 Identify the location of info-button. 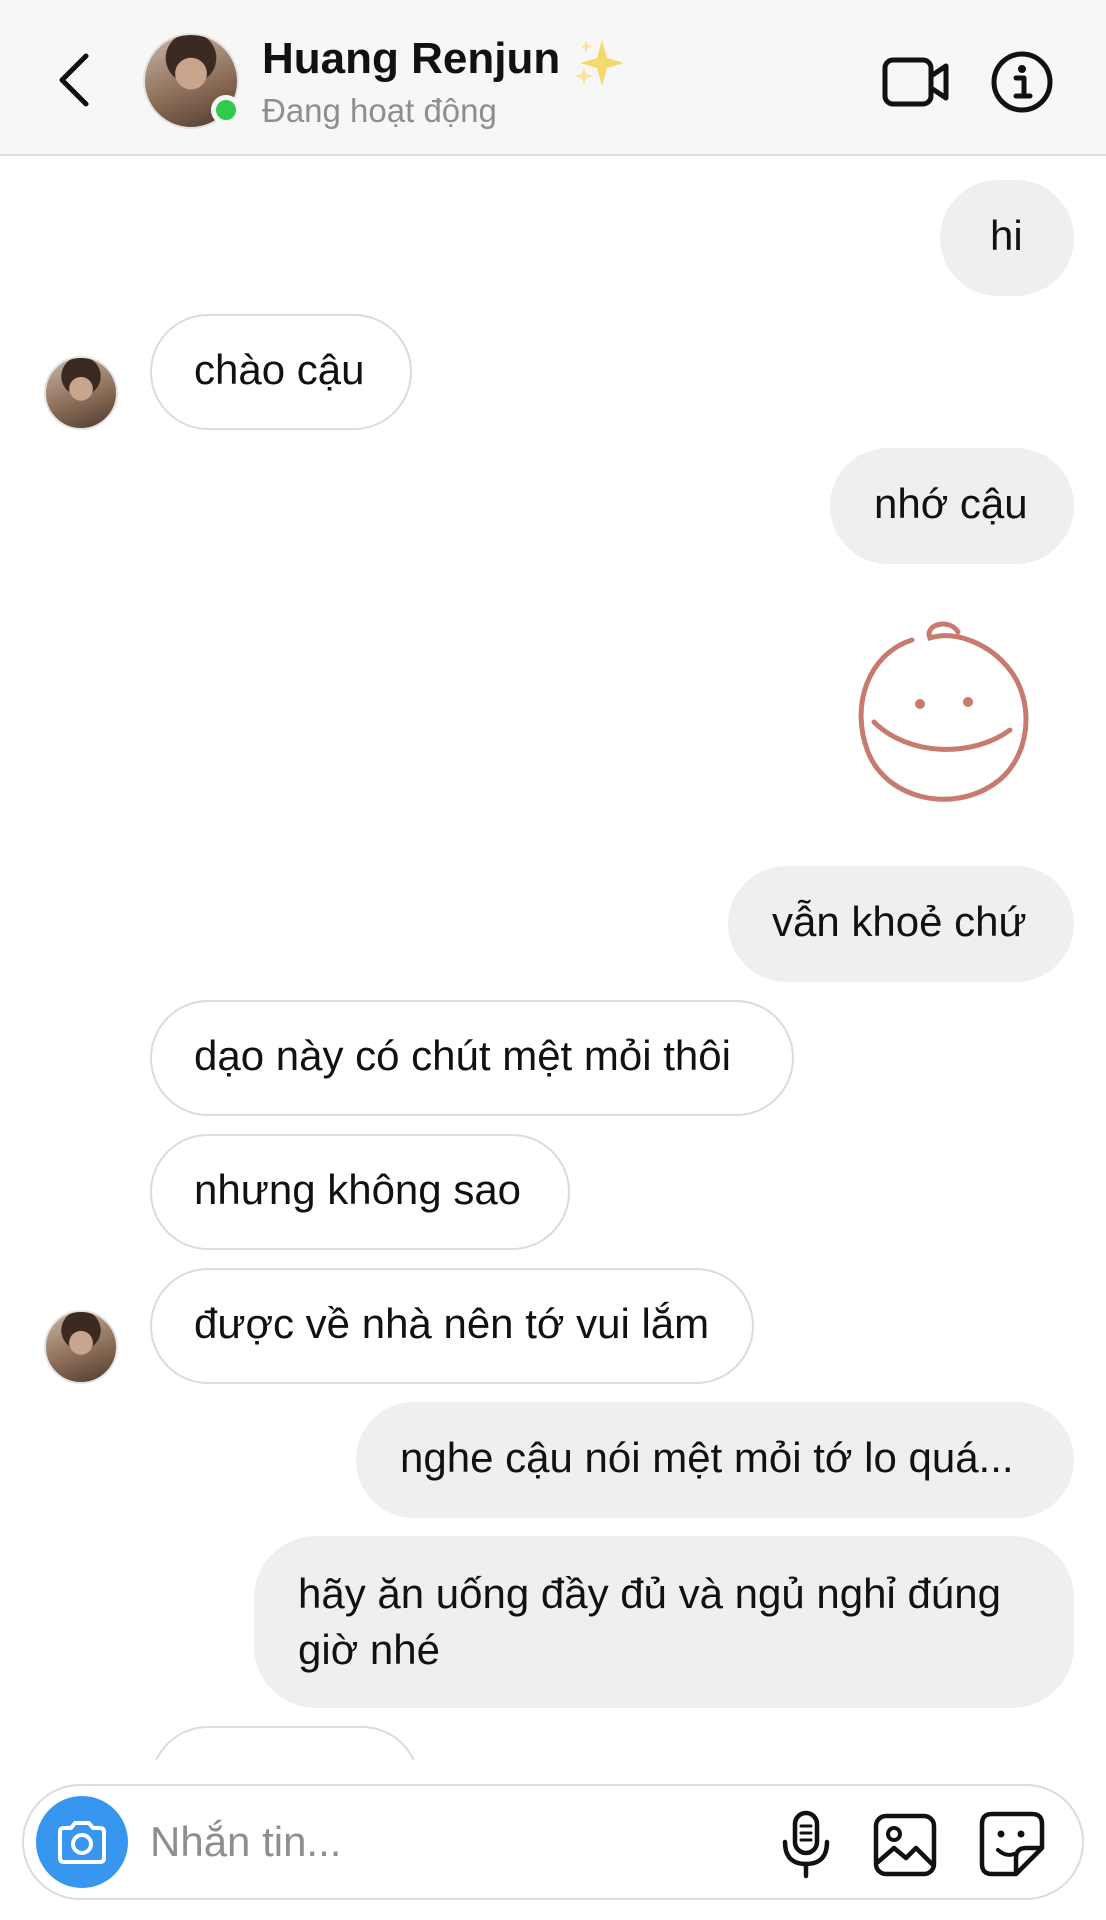
(1022, 82).